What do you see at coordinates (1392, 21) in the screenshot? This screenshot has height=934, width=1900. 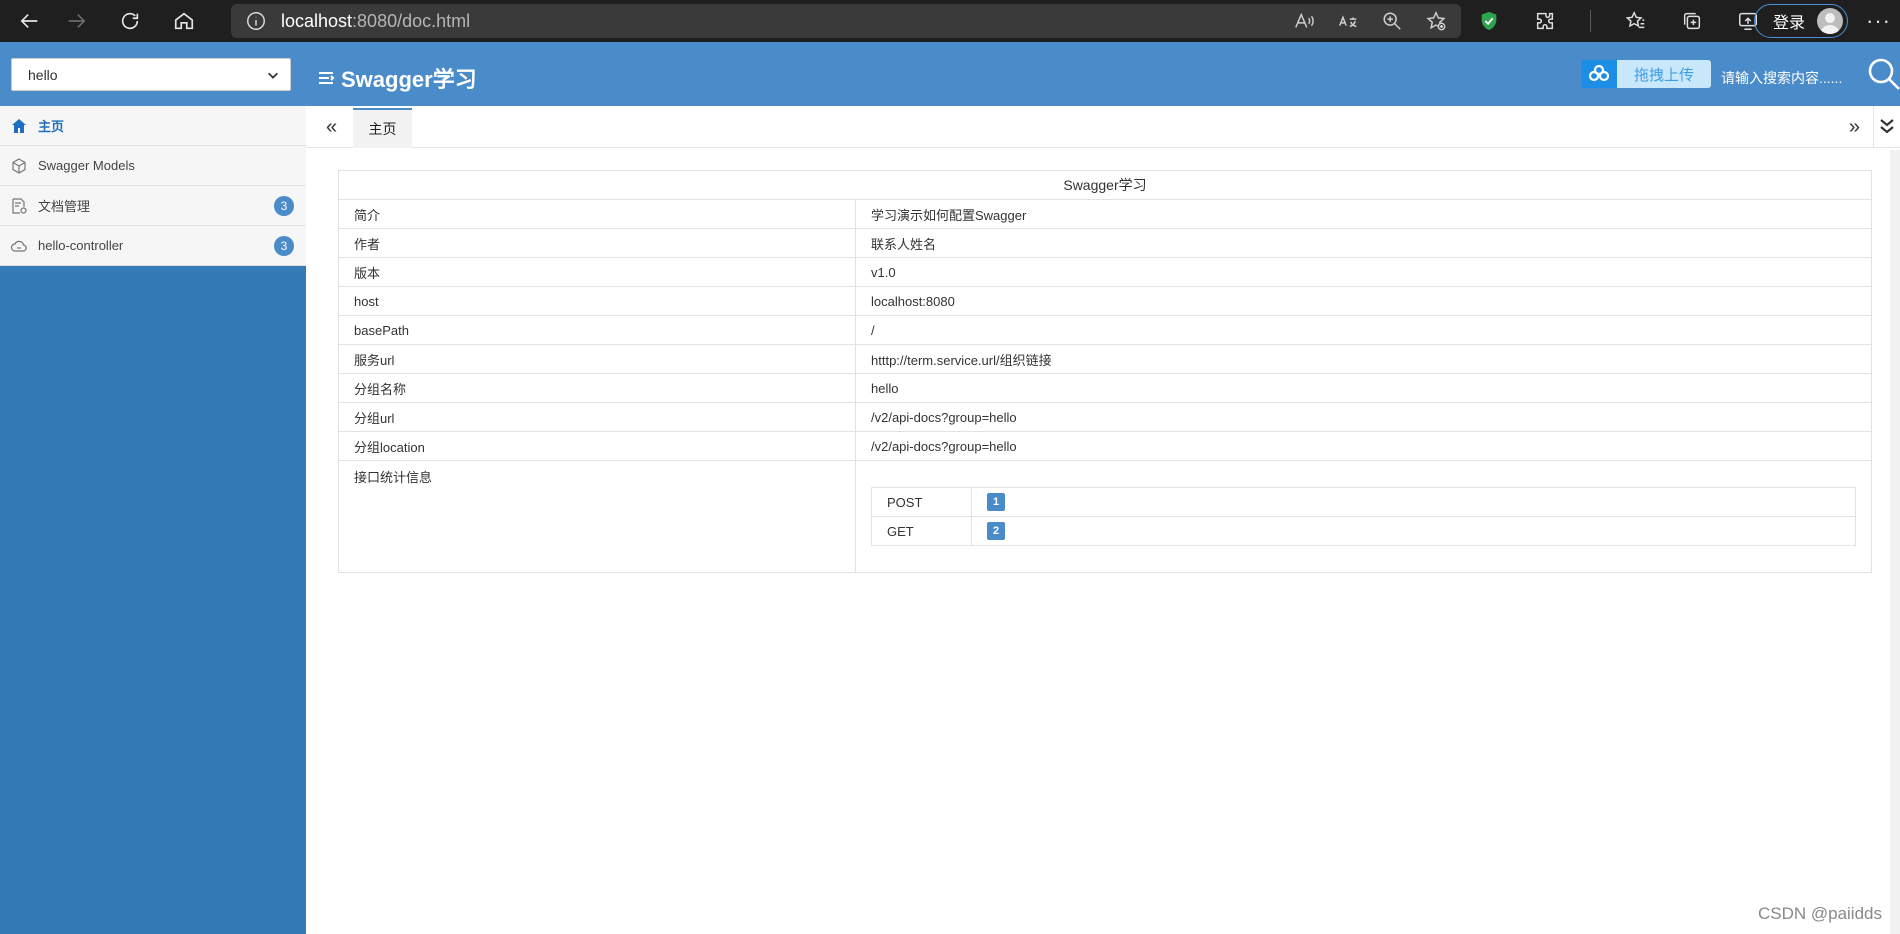 I see `zoom-icon` at bounding box center [1392, 21].